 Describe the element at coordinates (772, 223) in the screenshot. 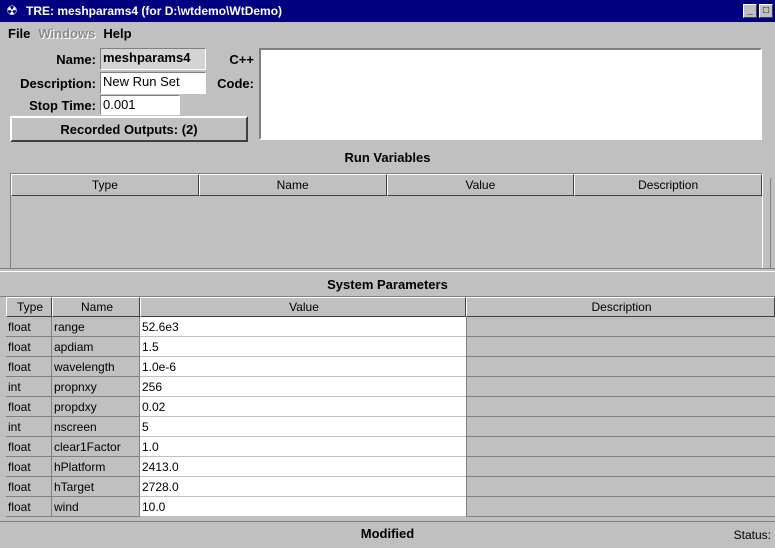

I see `run-variables-scrollbar` at that location.